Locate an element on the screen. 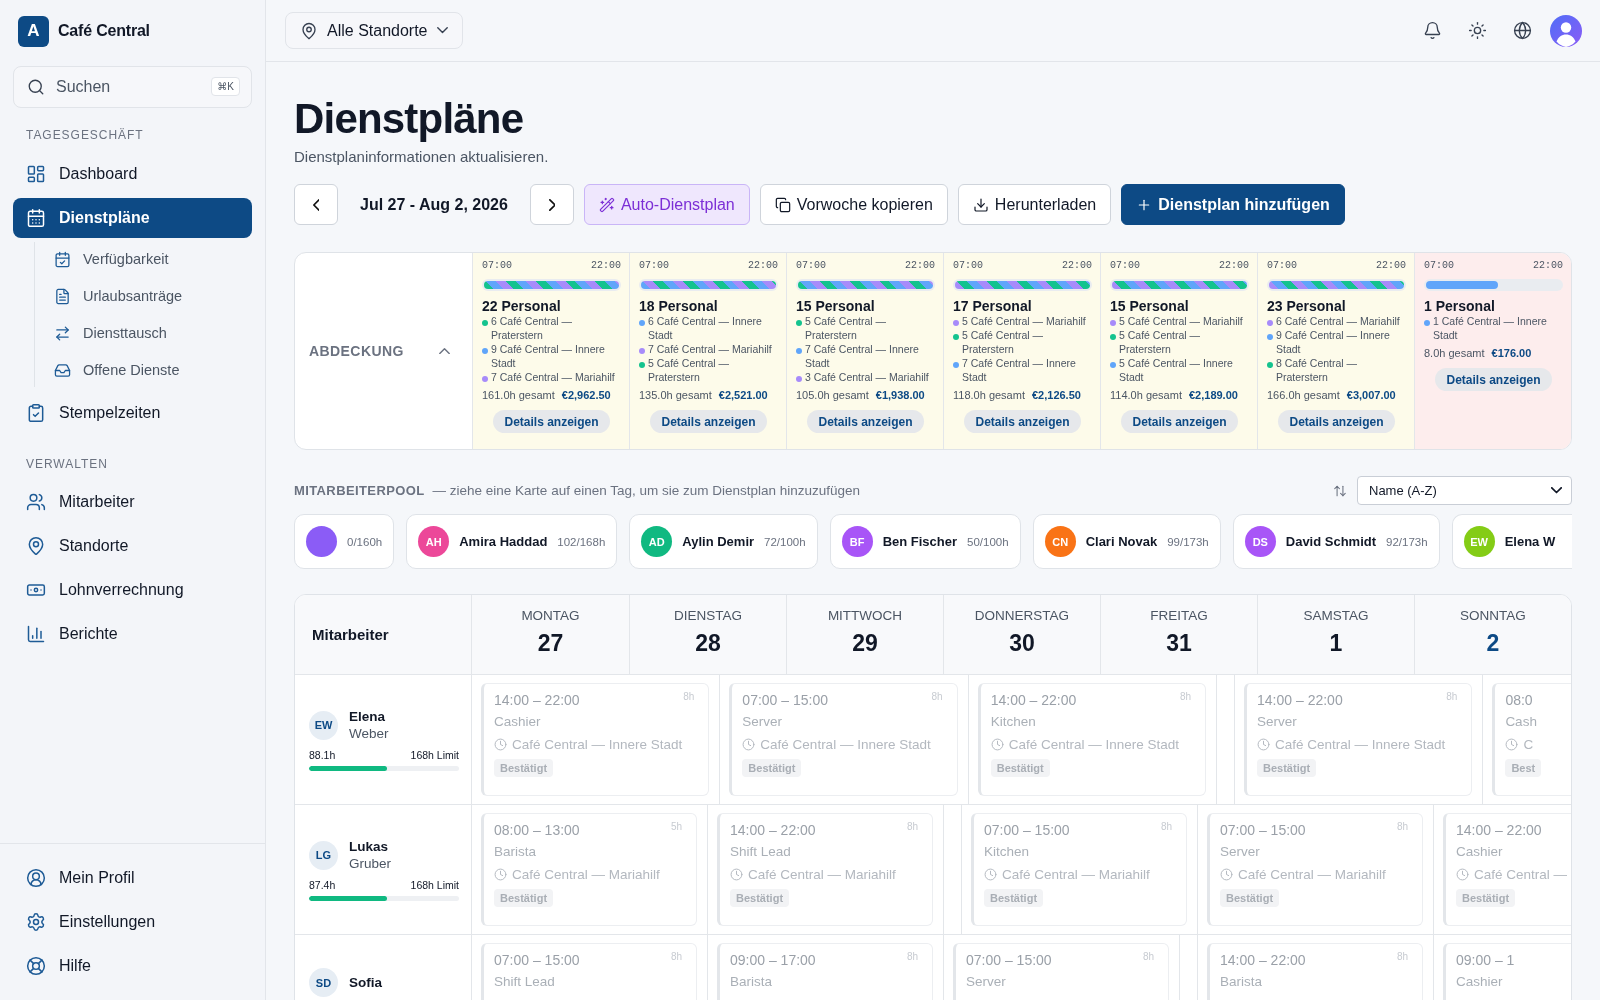 The image size is (1600, 1000). total-hours: 118.0h gesamt is located at coordinates (989, 395).